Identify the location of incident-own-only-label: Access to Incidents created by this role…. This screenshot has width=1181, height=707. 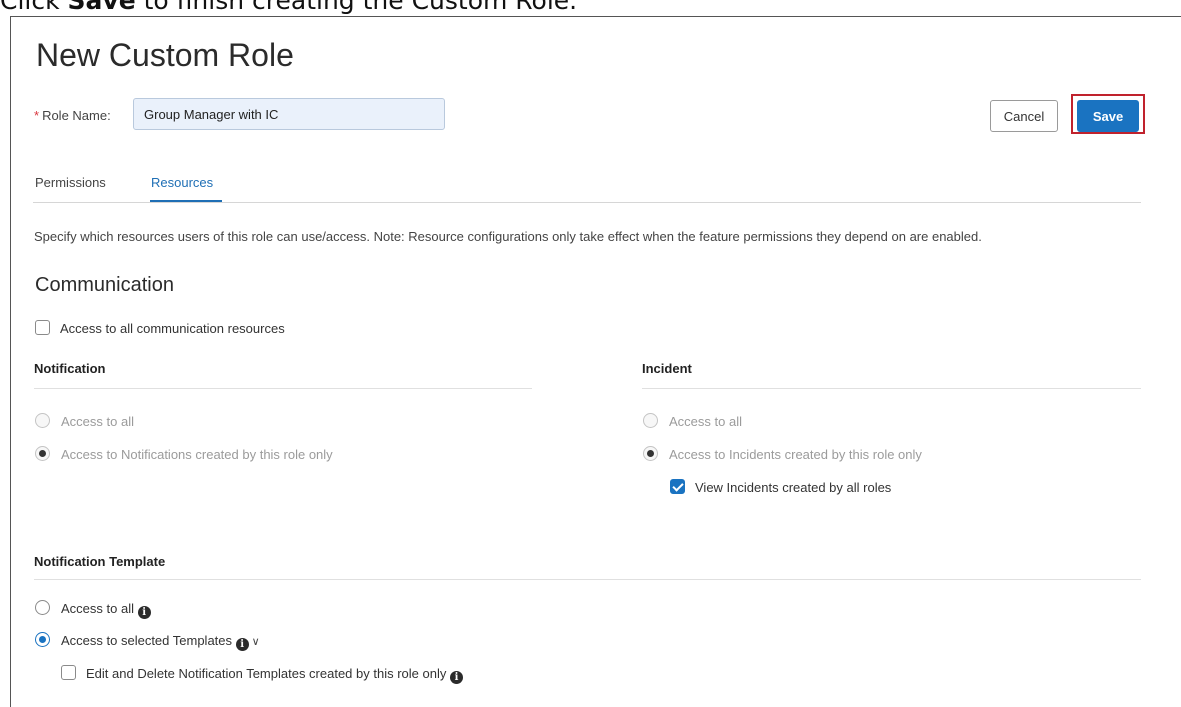
(795, 454).